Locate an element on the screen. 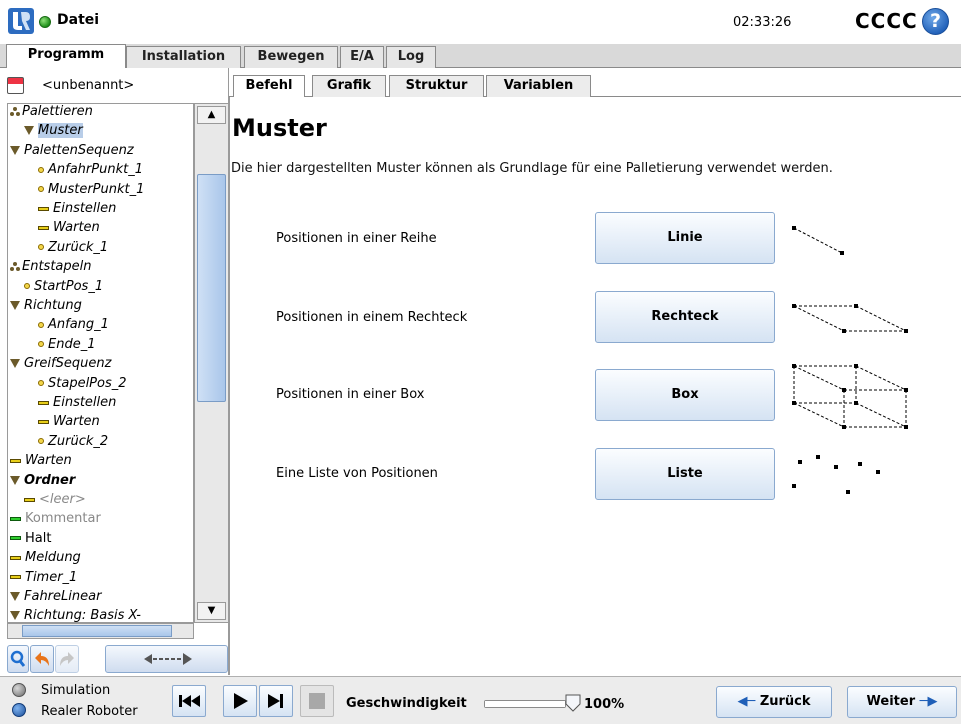 The height and width of the screenshot is (724, 961). play-button is located at coordinates (240, 701).